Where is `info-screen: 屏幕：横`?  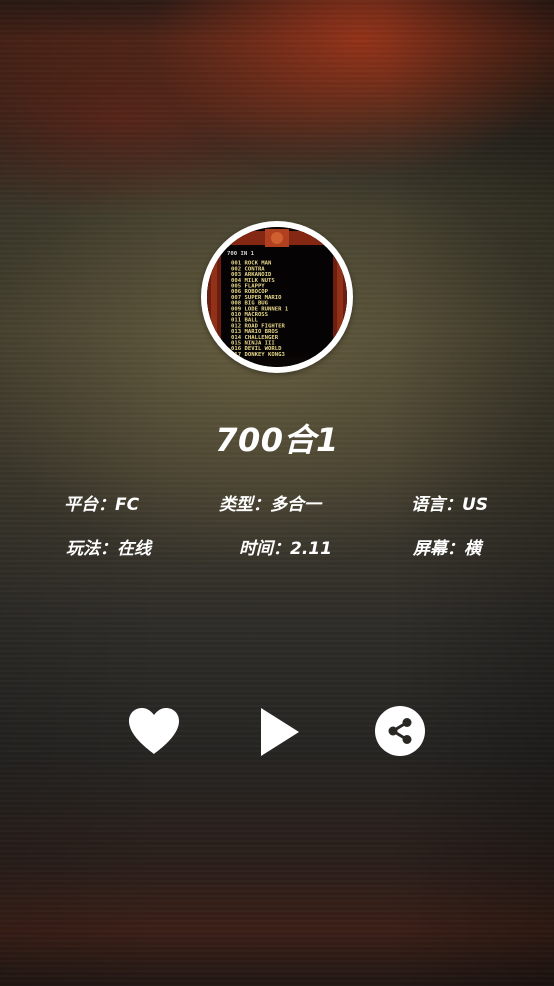
info-screen: 屏幕：横 is located at coordinates (447, 549).